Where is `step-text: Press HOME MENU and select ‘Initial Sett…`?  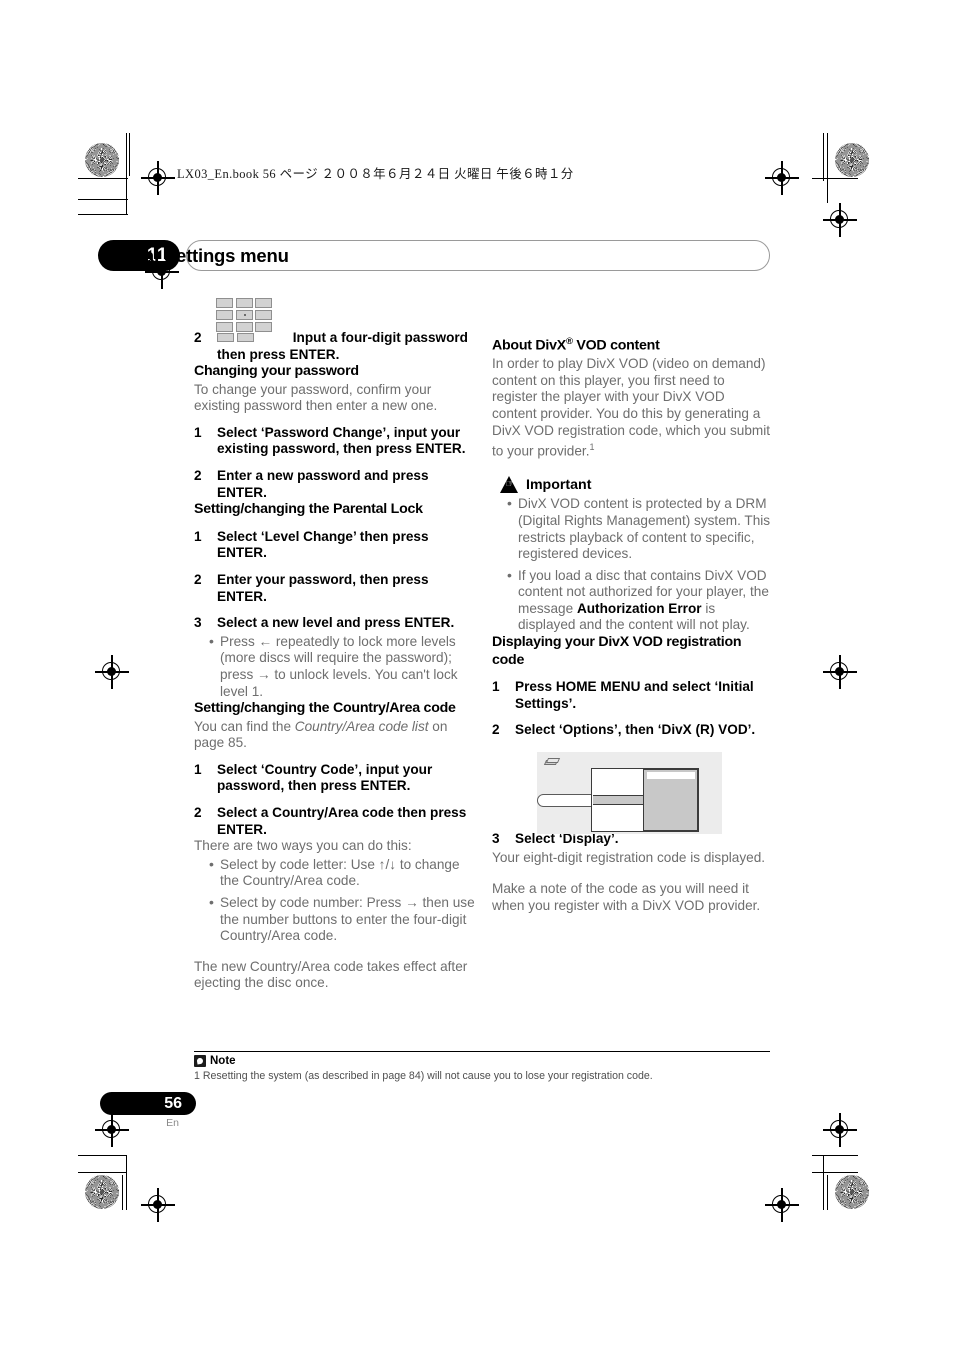 step-text: Press HOME MENU and select ‘Initial Sett… is located at coordinates (634, 695).